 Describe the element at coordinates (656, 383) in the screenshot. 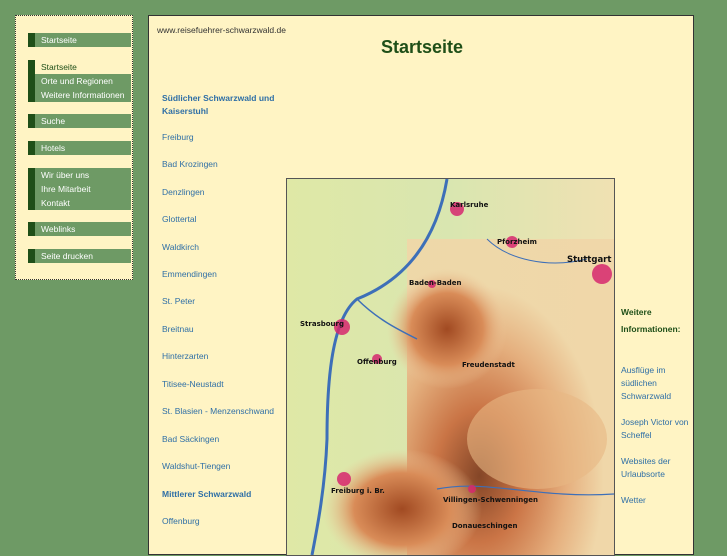

I see `info-link-ausfluege: Ausflüge im südlichen Schwarzwald` at that location.